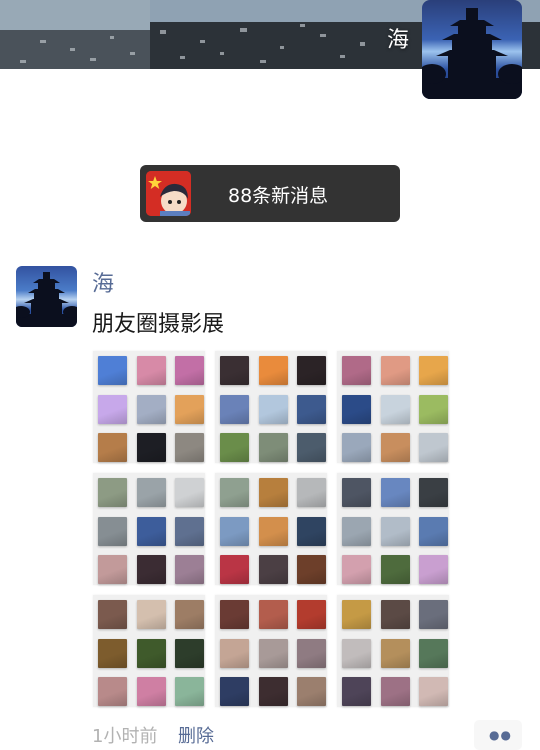 The width and height of the screenshot is (540, 750). Describe the element at coordinates (196, 735) in the screenshot. I see `delete-link: 删除` at that location.